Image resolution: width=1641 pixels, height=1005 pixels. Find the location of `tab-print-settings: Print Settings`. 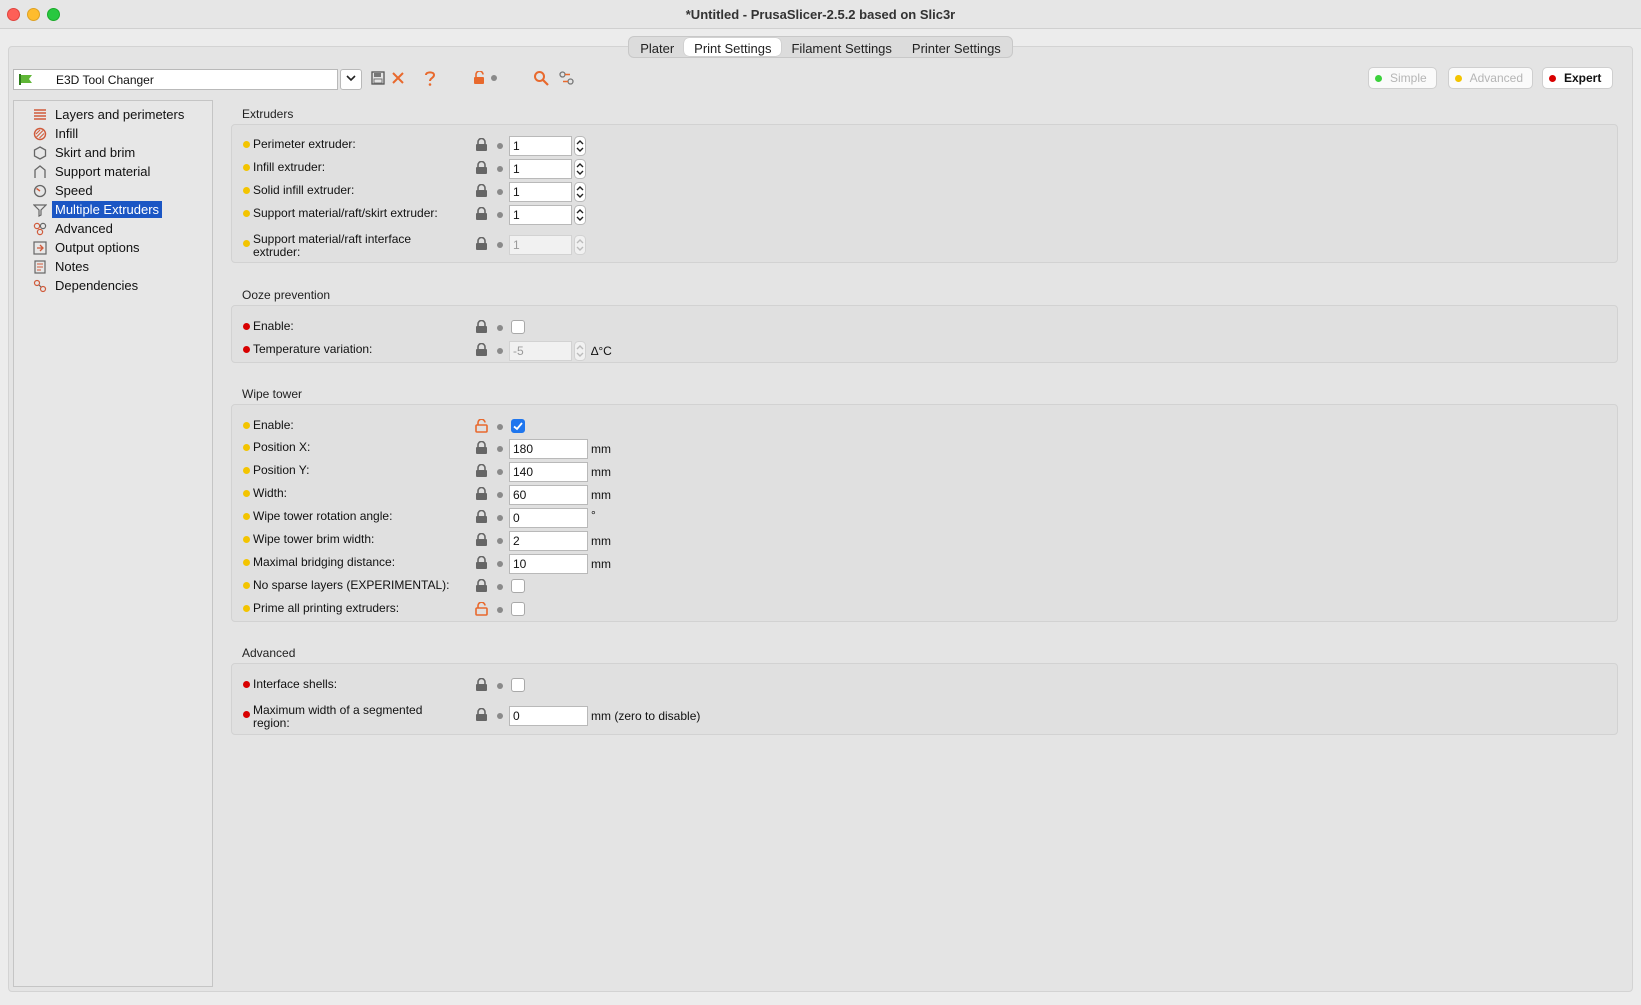

tab-print-settings: Print Settings is located at coordinates (733, 47).